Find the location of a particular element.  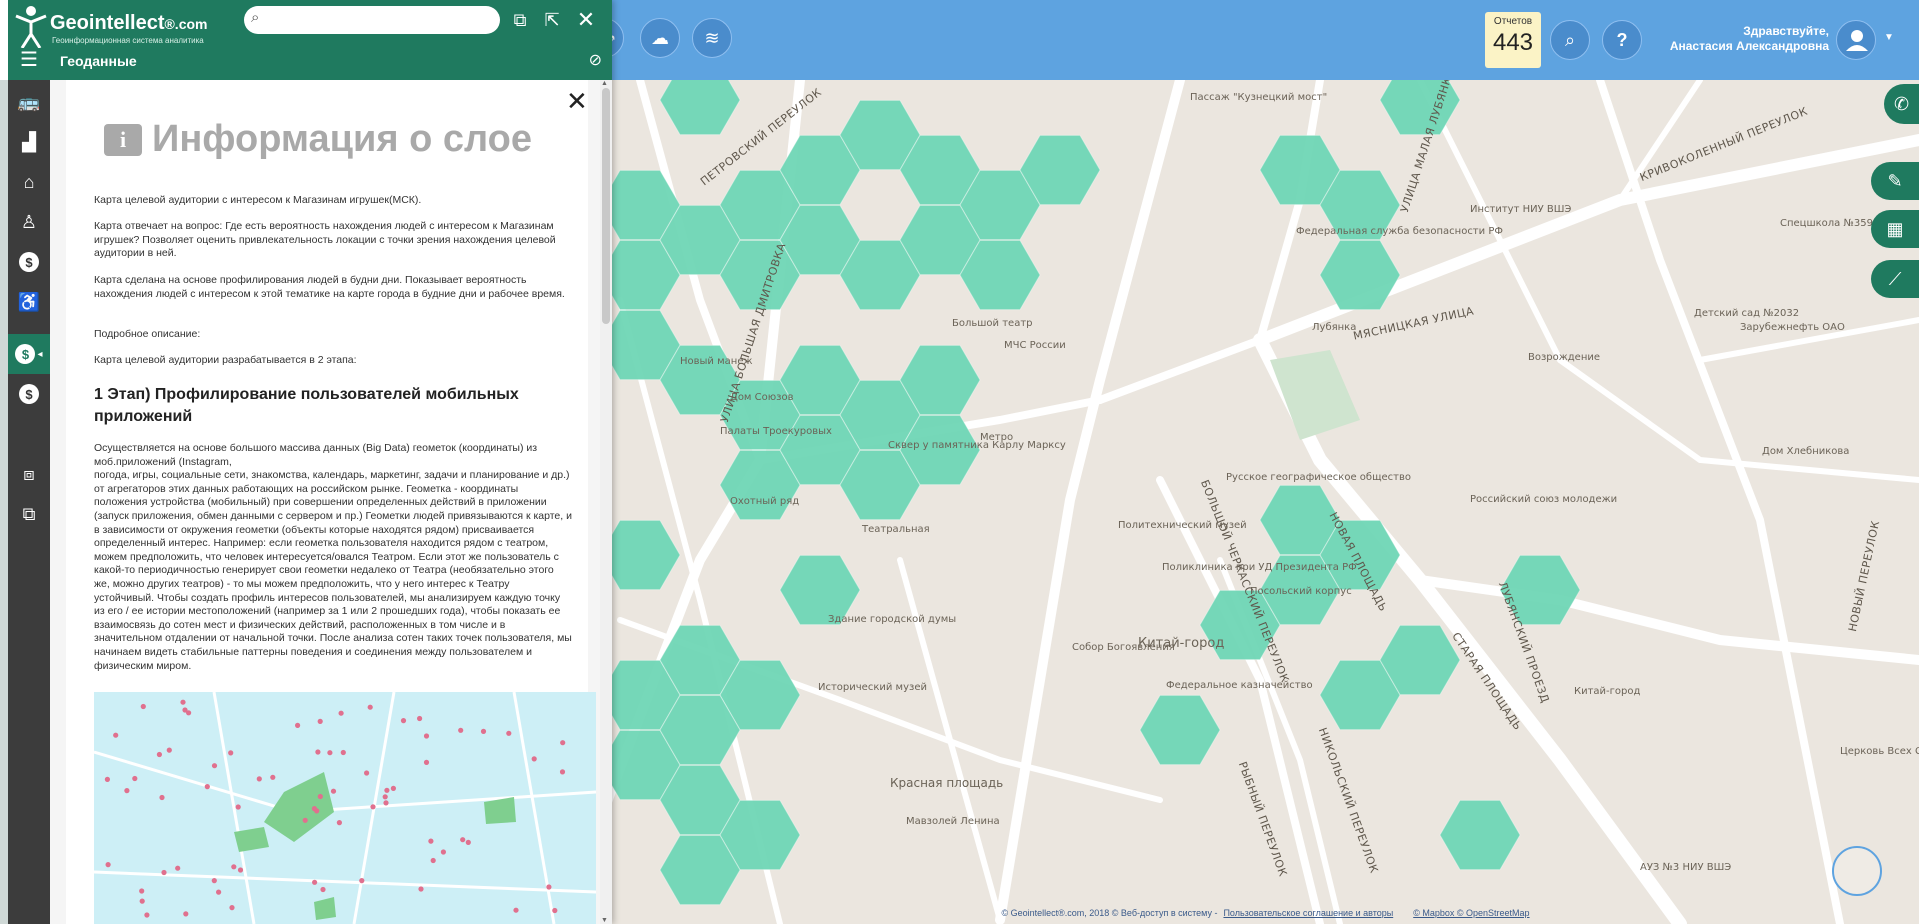

layers-stack-button: ⧉ is located at coordinates (520, 20).